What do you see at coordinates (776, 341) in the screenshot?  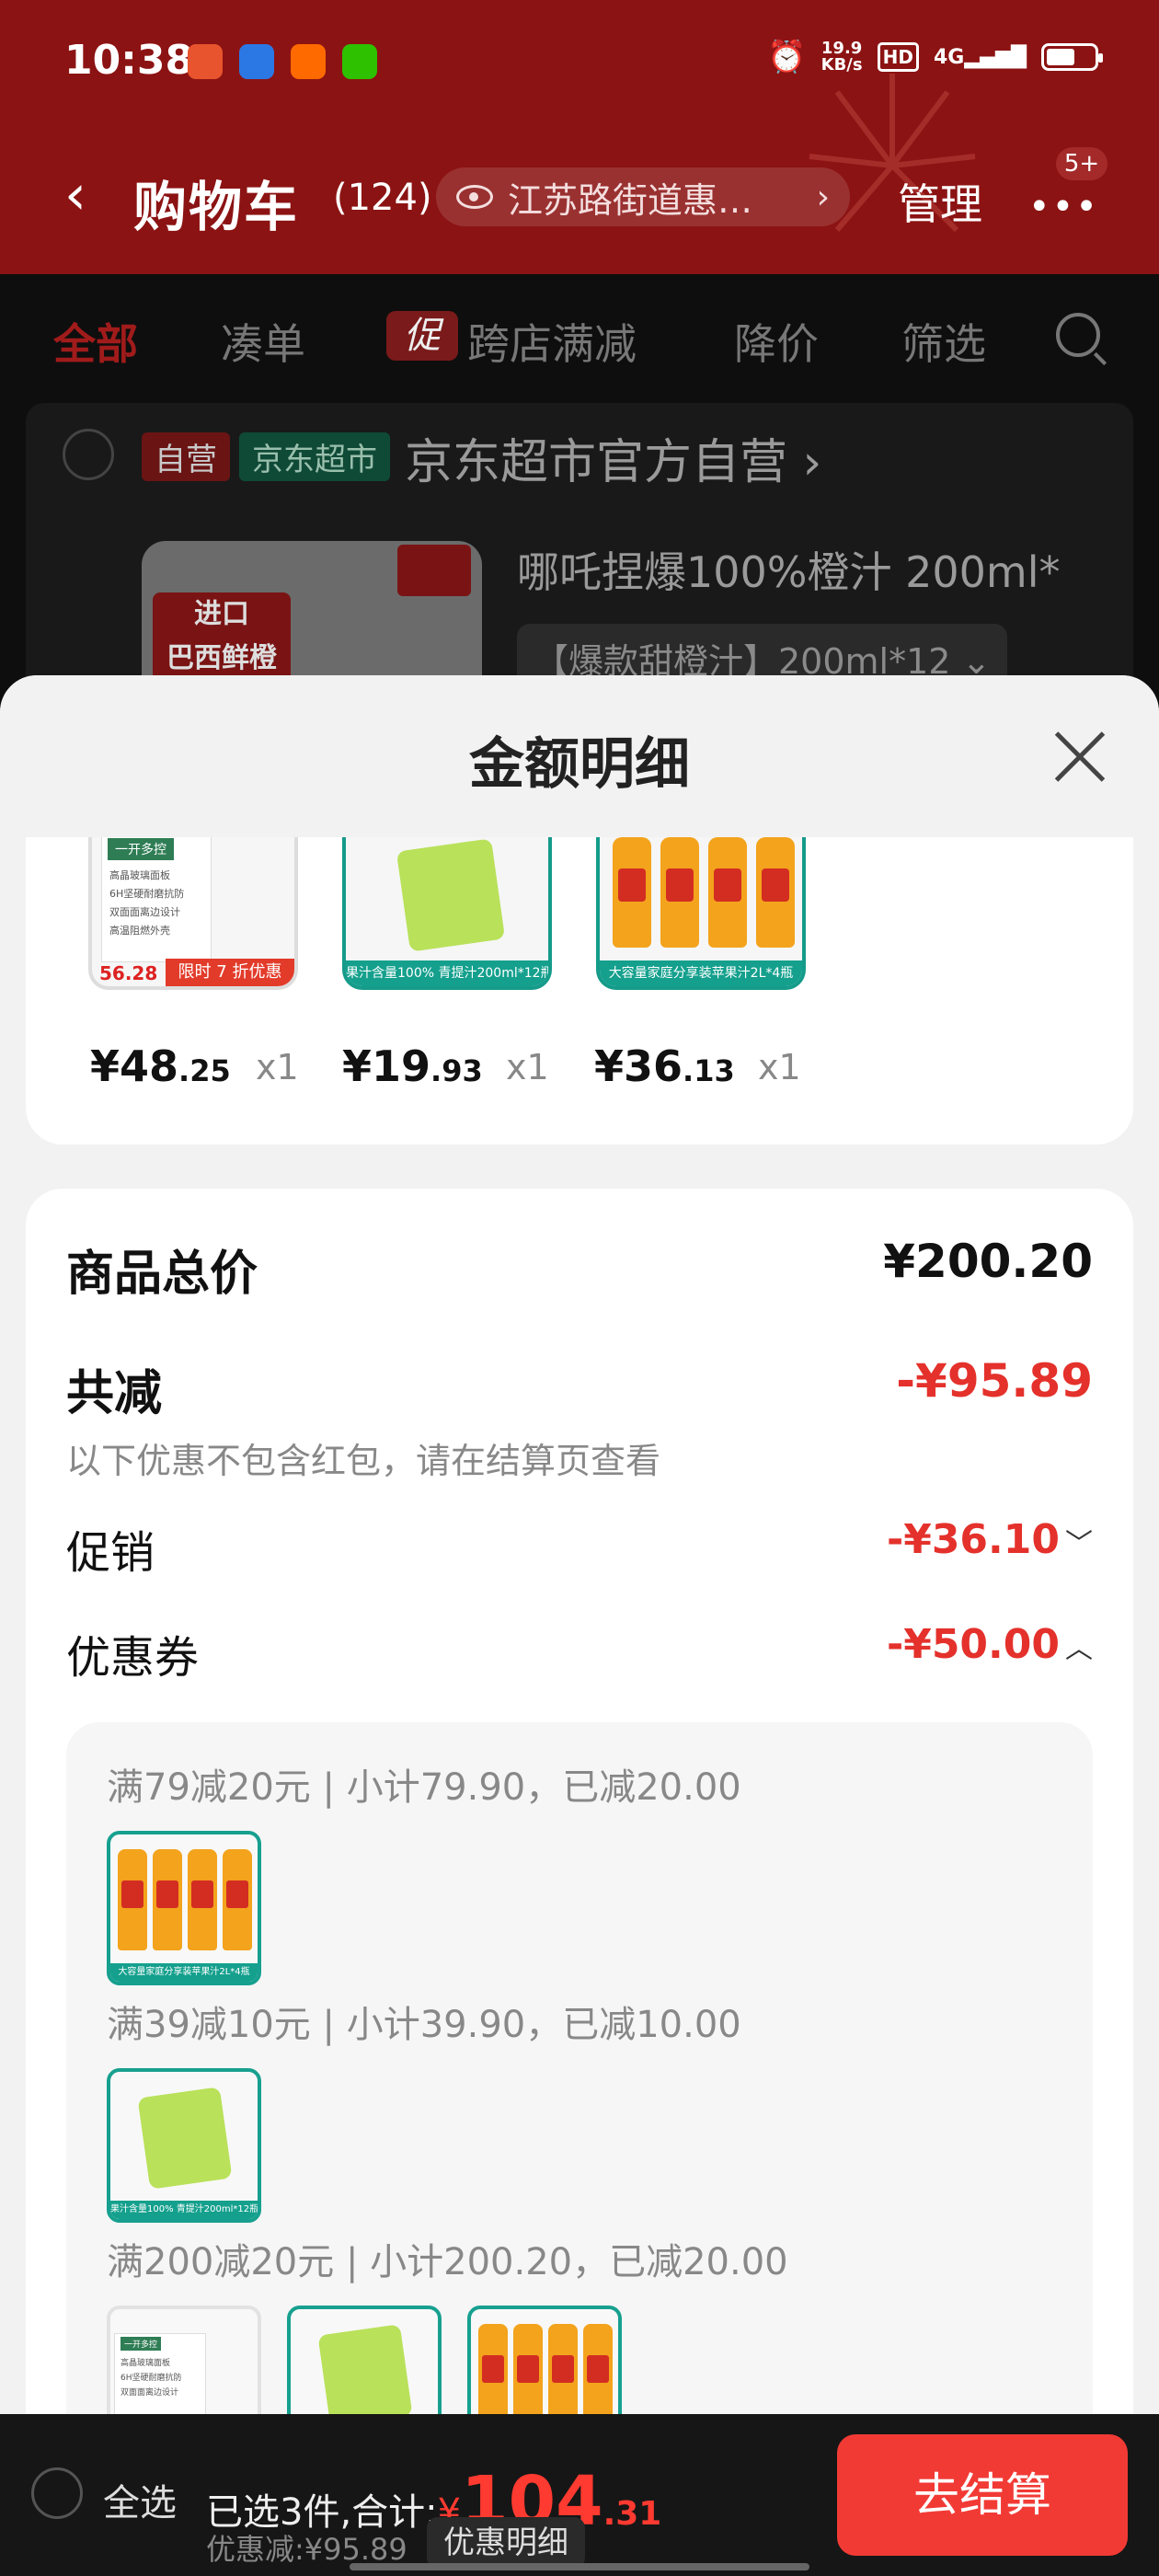 I see `tab-price-drop: 降价` at bounding box center [776, 341].